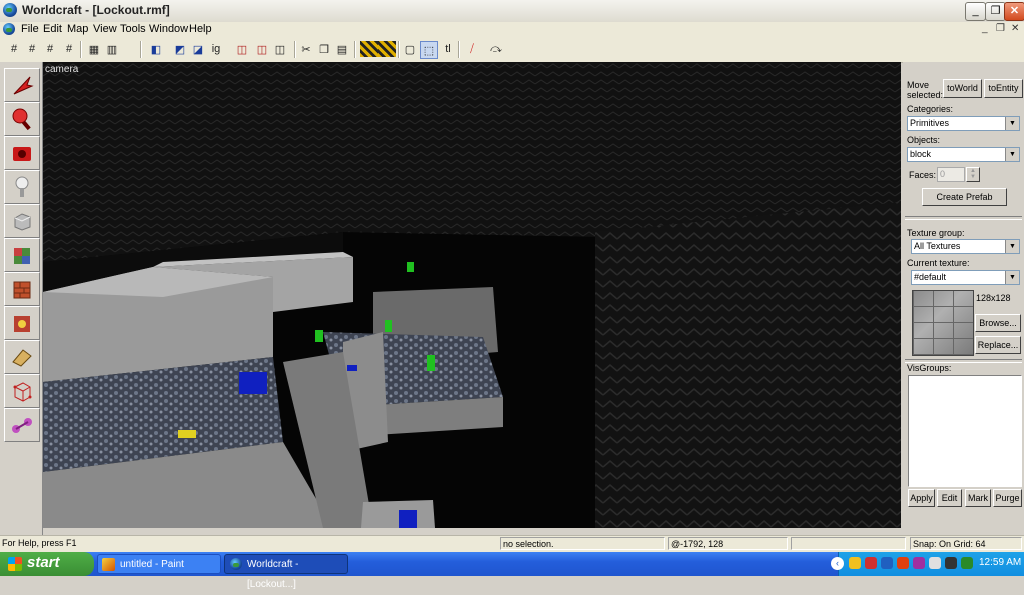  Describe the element at coordinates (963, 218) in the screenshot. I see `panel-divider` at that location.